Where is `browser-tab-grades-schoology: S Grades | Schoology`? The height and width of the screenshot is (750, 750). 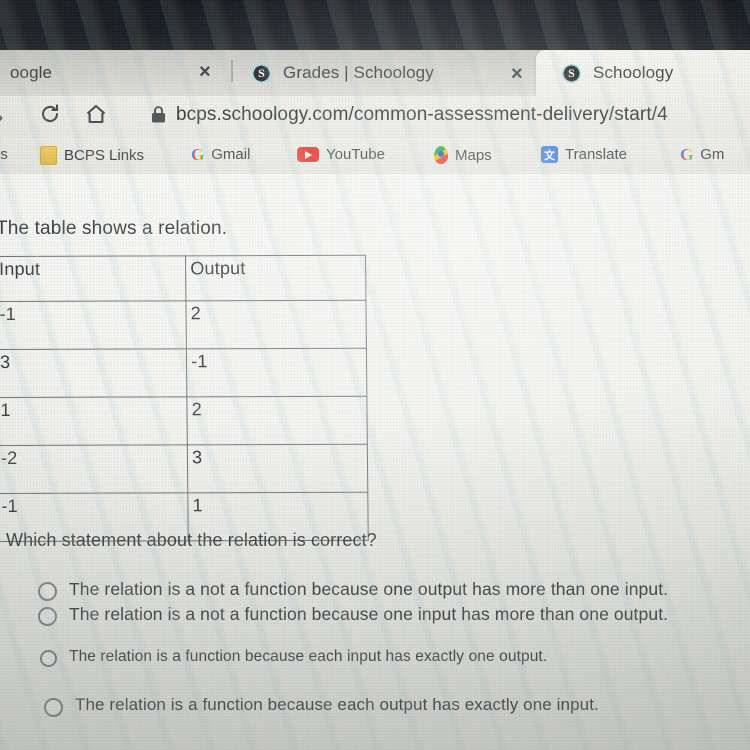 browser-tab-grades-schoology: S Grades | Schoology is located at coordinates (393, 73).